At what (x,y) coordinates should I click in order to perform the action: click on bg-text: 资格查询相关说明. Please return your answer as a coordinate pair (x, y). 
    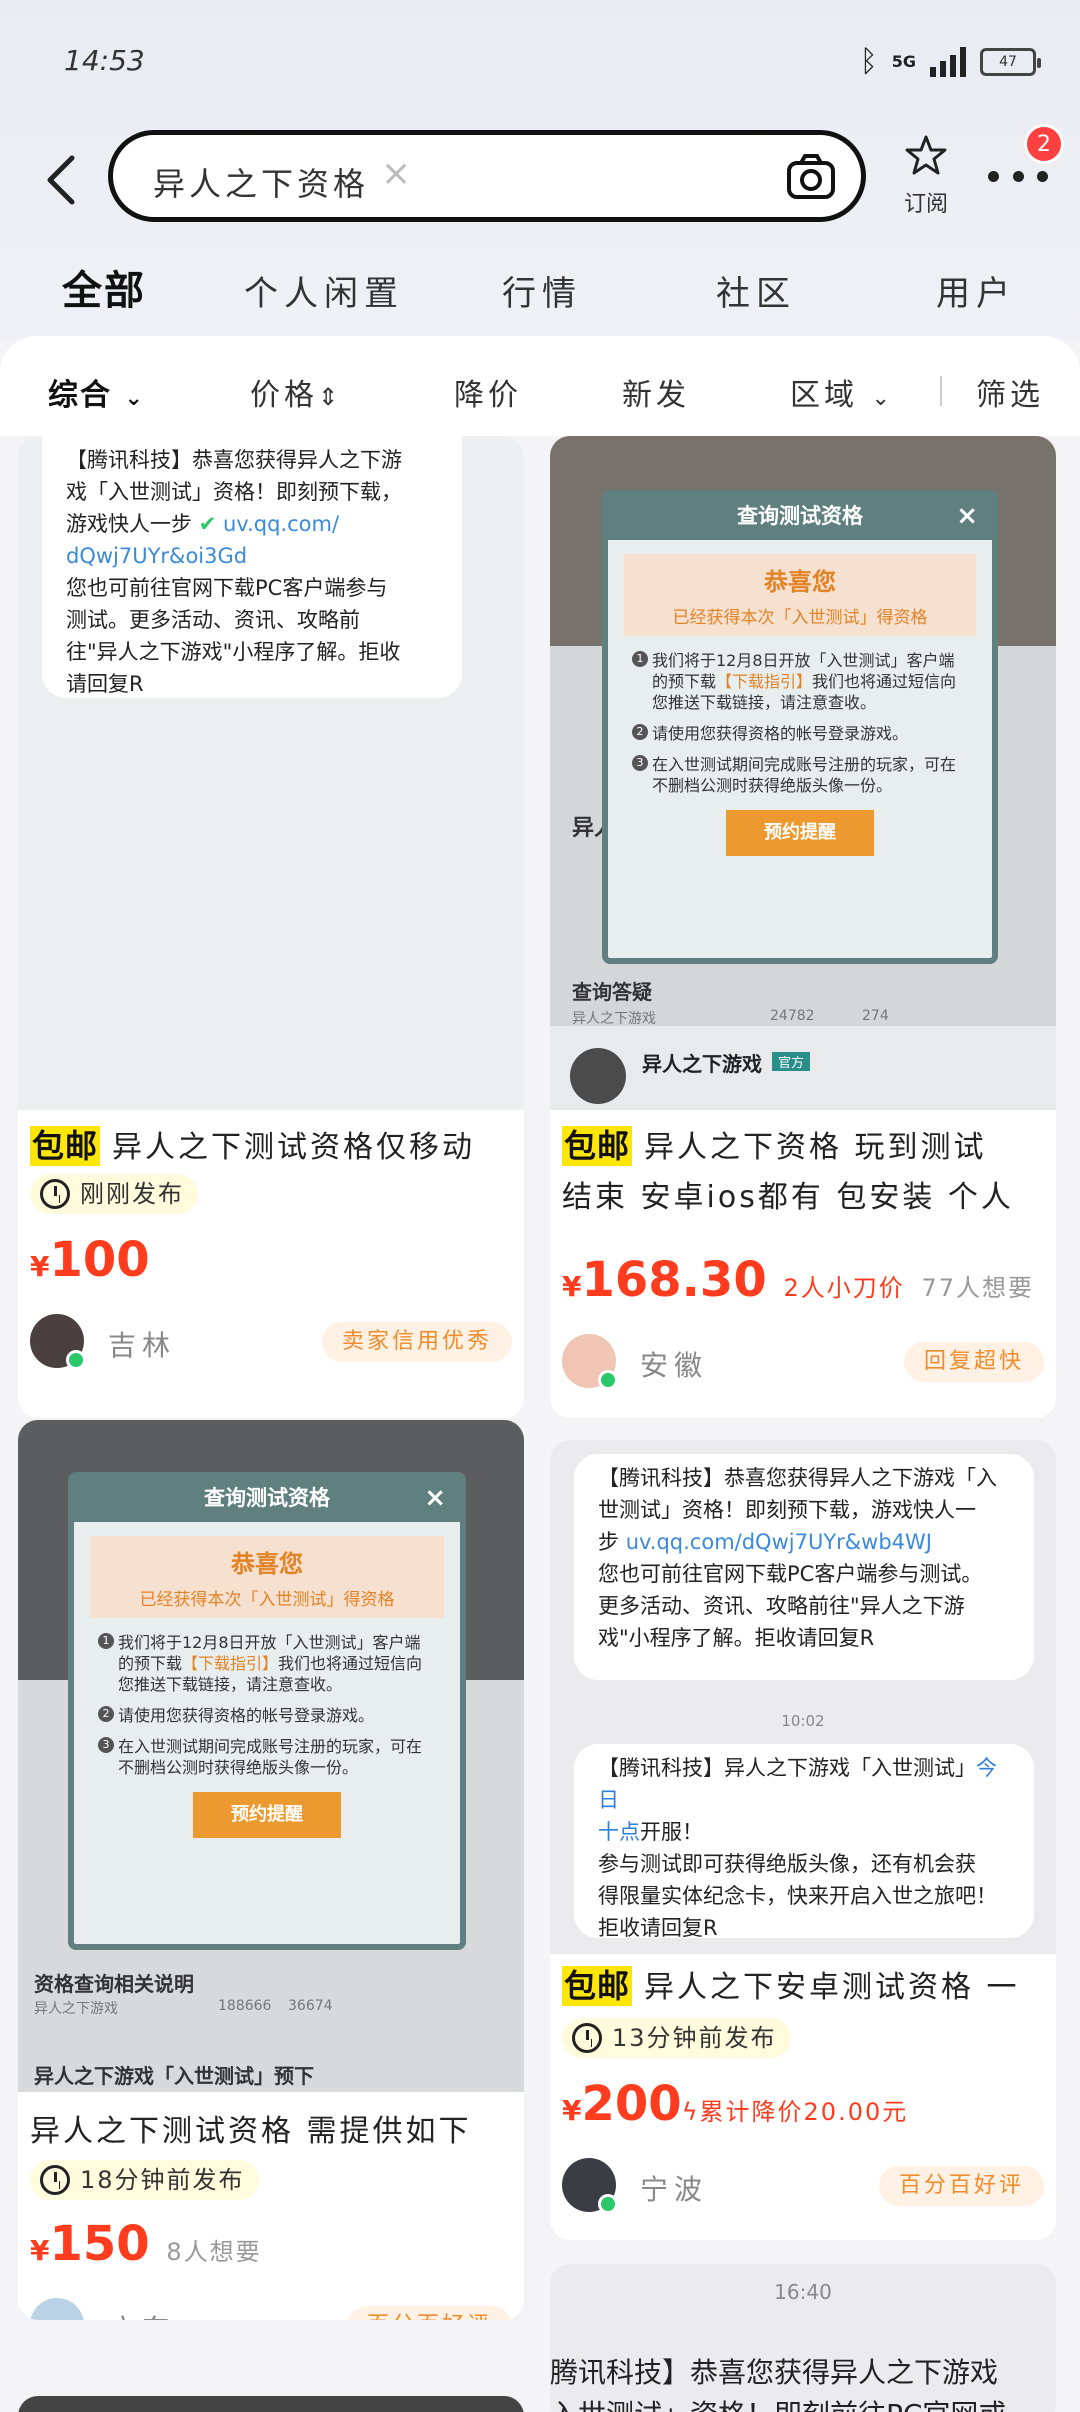
    Looking at the image, I should click on (114, 1984).